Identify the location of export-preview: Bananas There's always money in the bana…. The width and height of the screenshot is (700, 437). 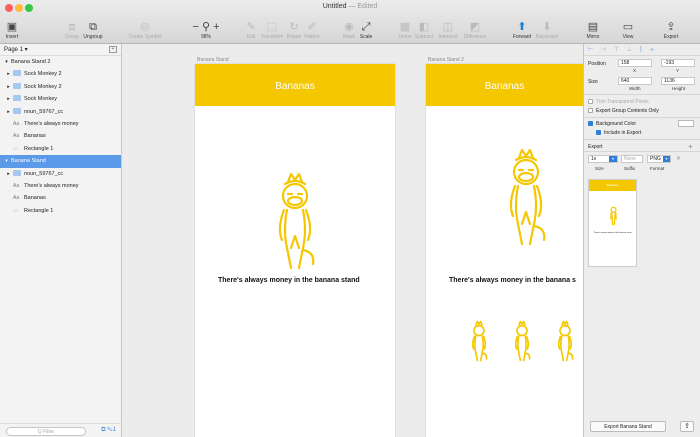
(612, 223).